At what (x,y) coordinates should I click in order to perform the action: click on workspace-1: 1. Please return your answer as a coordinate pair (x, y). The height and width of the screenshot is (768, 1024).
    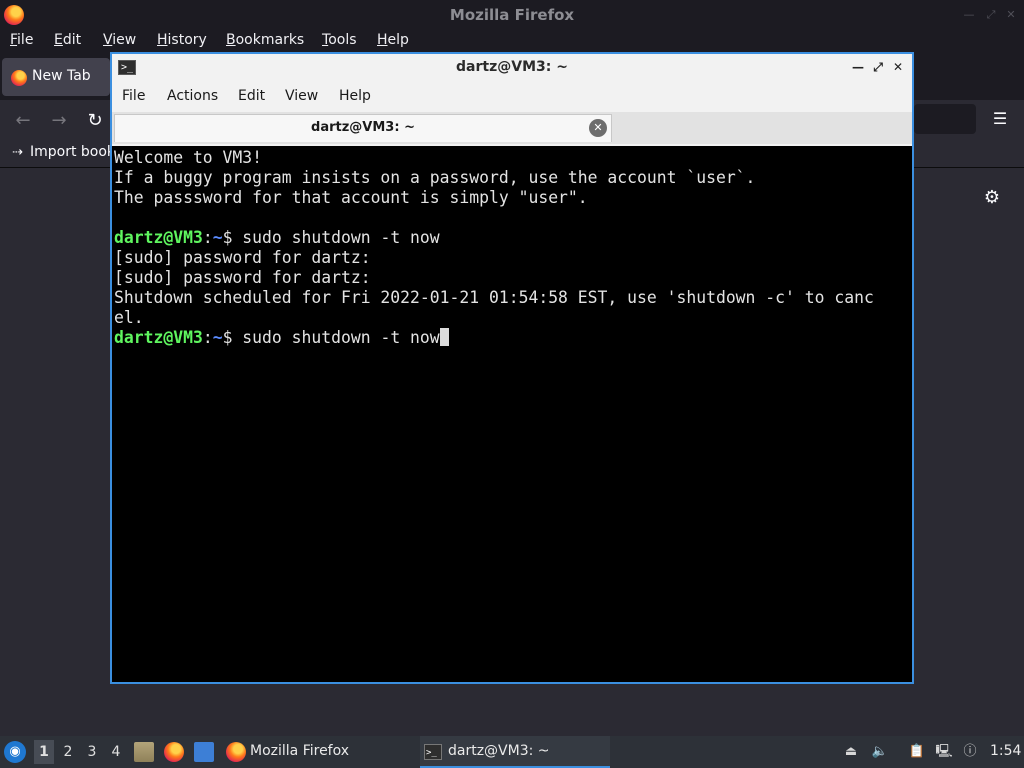
    Looking at the image, I should click on (44, 752).